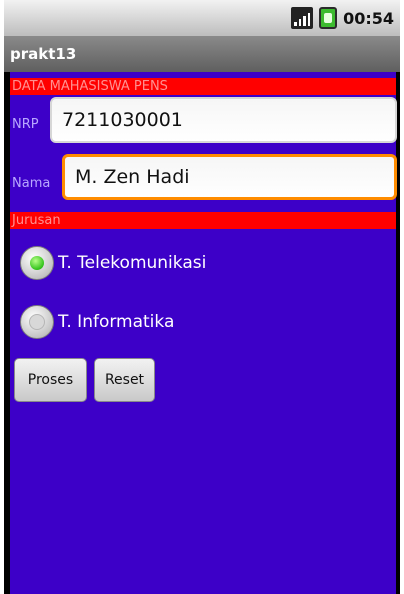  Describe the element at coordinates (223, 120) in the screenshot. I see `nrp-field: 7211030001` at that location.